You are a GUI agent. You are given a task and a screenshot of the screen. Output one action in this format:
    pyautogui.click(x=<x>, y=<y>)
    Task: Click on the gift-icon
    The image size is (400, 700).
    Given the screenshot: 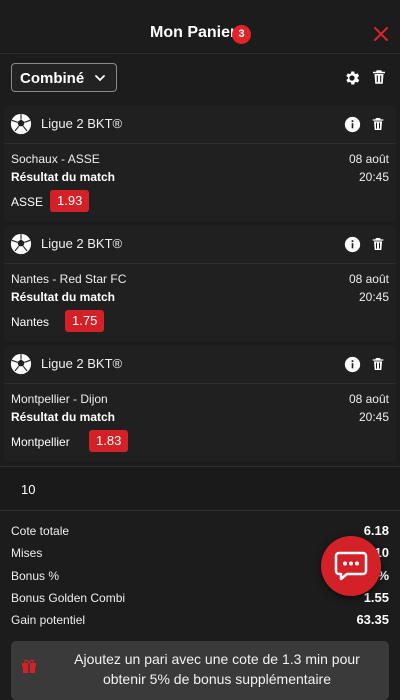 What is the action you would take?
    pyautogui.click(x=29, y=666)
    